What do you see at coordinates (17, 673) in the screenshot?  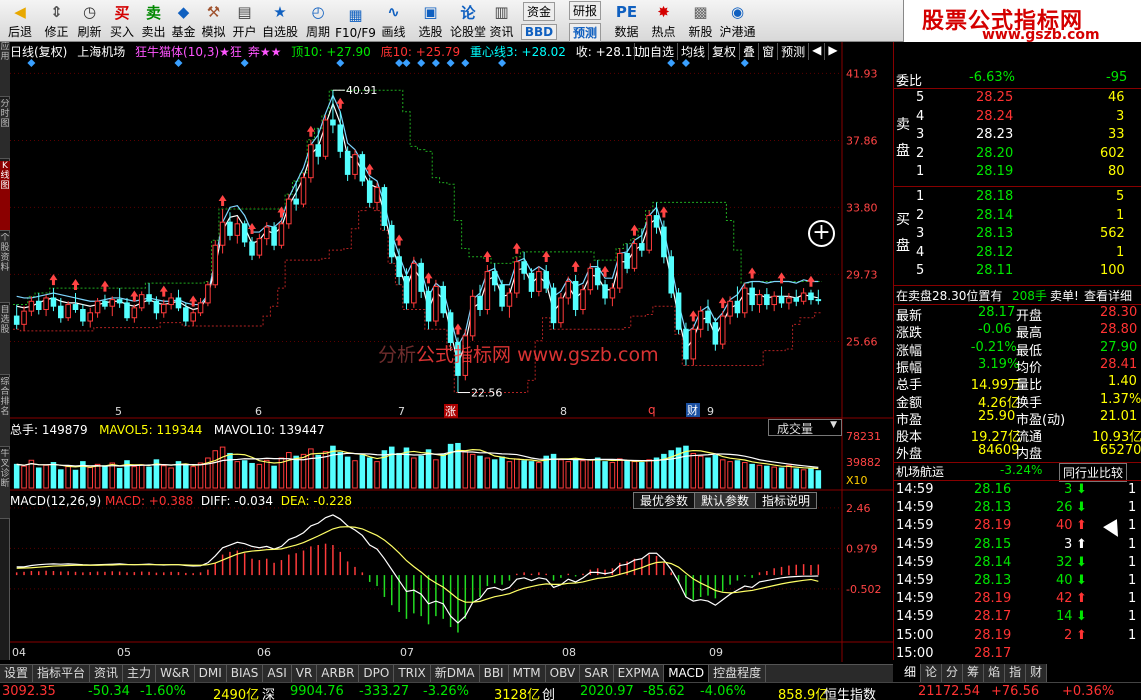 I see `indicator-tab: 设置` at bounding box center [17, 673].